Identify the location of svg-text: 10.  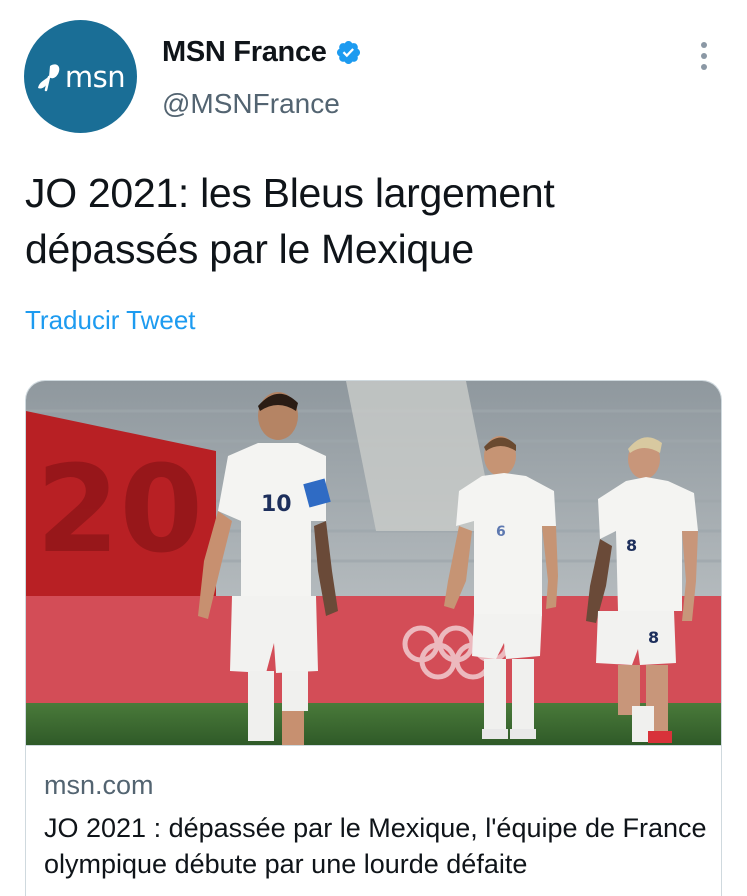
(276, 504).